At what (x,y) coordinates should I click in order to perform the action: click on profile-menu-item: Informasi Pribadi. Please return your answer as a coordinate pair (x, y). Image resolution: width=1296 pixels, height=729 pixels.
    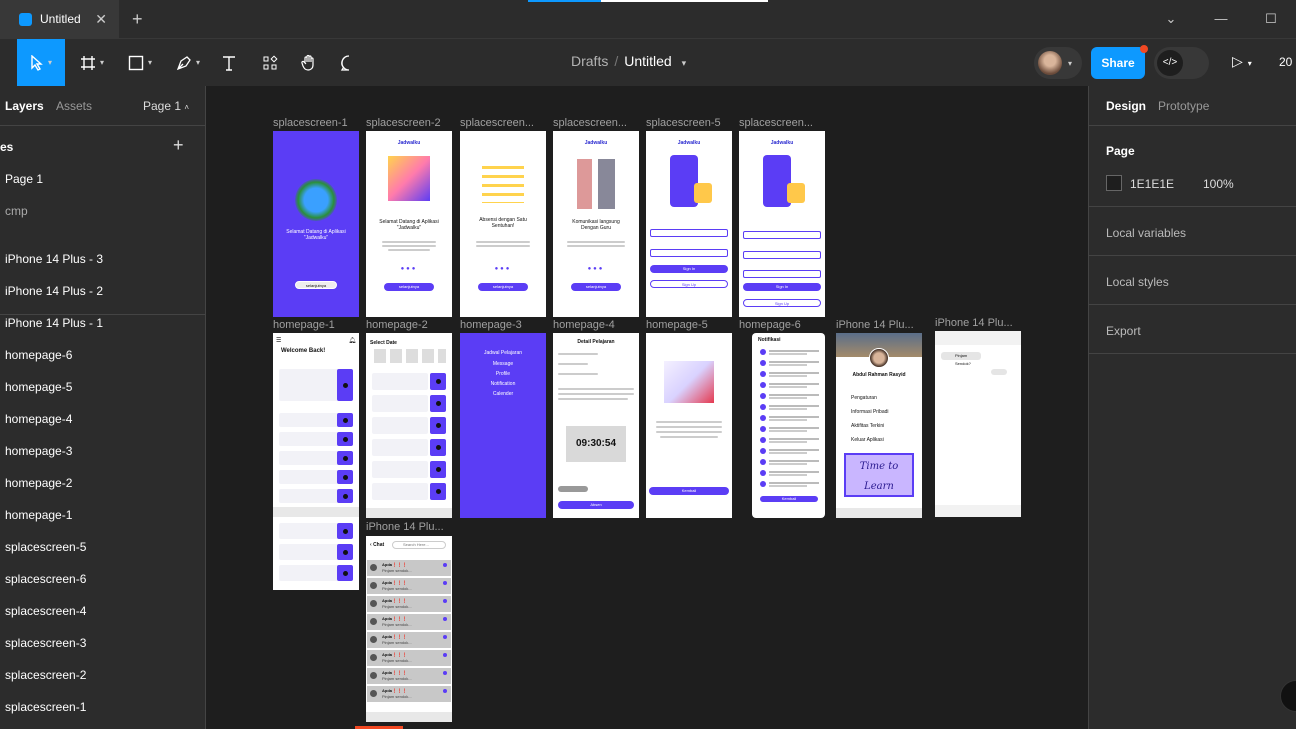
    Looking at the image, I should click on (879, 412).